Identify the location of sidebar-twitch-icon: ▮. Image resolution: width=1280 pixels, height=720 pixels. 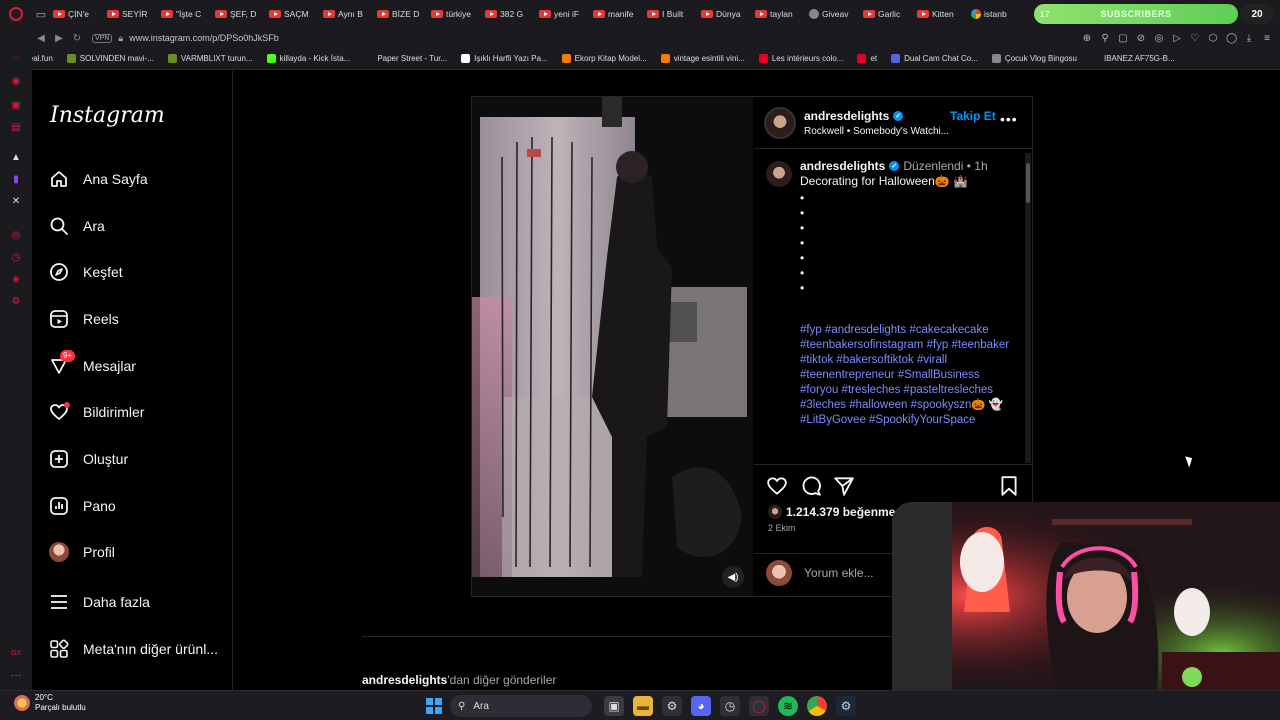
(16, 180).